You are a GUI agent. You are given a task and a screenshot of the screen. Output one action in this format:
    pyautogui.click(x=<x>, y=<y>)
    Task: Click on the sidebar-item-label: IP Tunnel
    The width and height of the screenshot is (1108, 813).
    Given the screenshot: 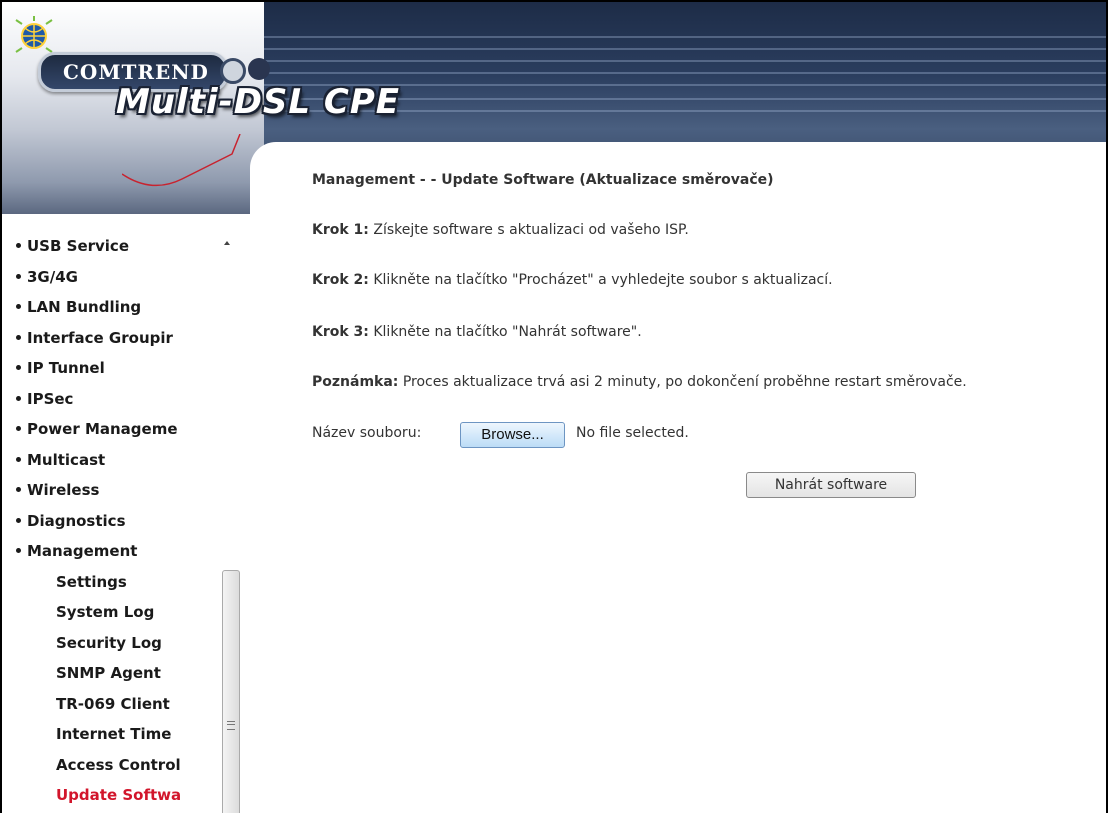 What is the action you would take?
    pyautogui.click(x=66, y=368)
    